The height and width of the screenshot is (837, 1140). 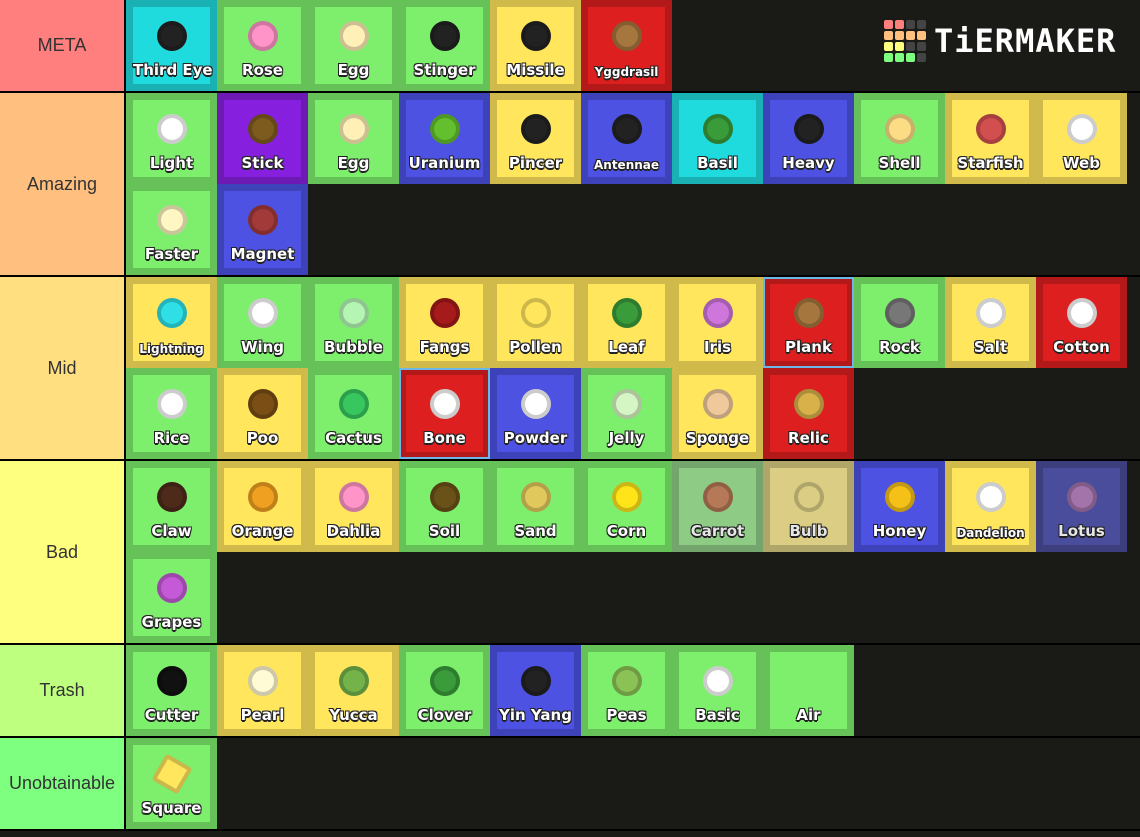 What do you see at coordinates (1081, 322) in the screenshot?
I see `tier-item-cotton: Cotton` at bounding box center [1081, 322].